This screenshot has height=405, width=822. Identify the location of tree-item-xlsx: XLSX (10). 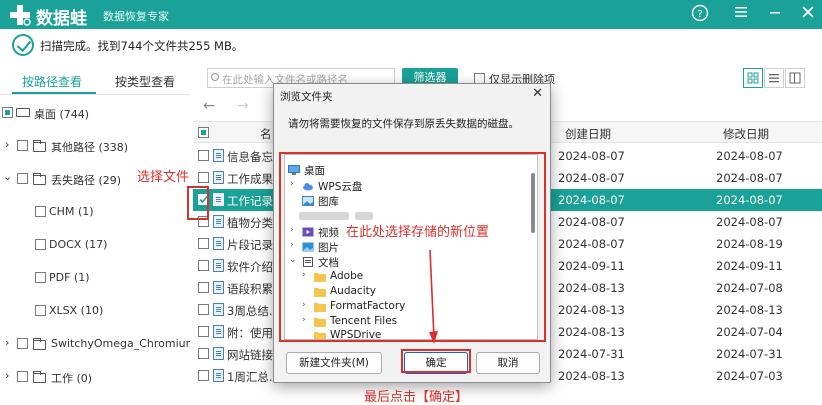
(95, 312).